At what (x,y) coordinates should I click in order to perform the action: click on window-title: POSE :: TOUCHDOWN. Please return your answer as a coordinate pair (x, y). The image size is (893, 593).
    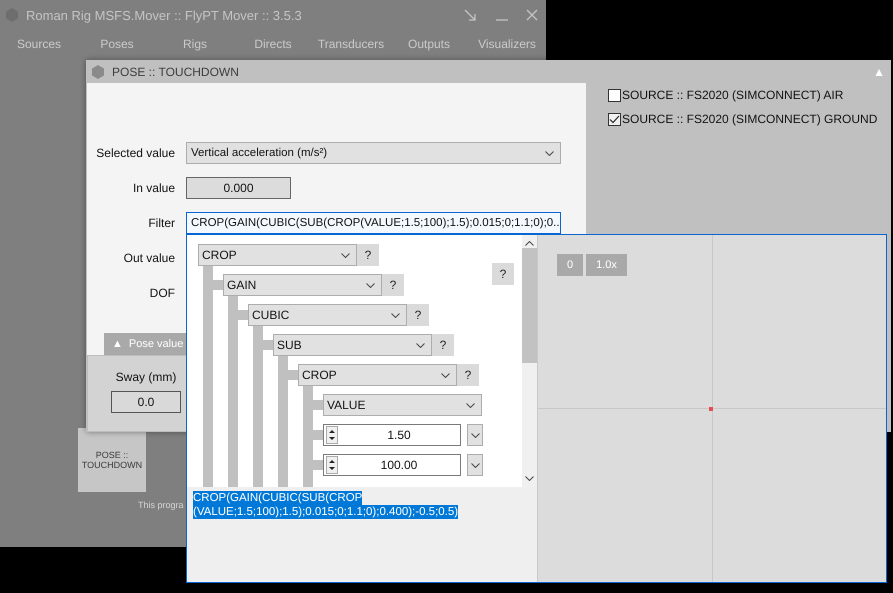
    Looking at the image, I should click on (176, 71).